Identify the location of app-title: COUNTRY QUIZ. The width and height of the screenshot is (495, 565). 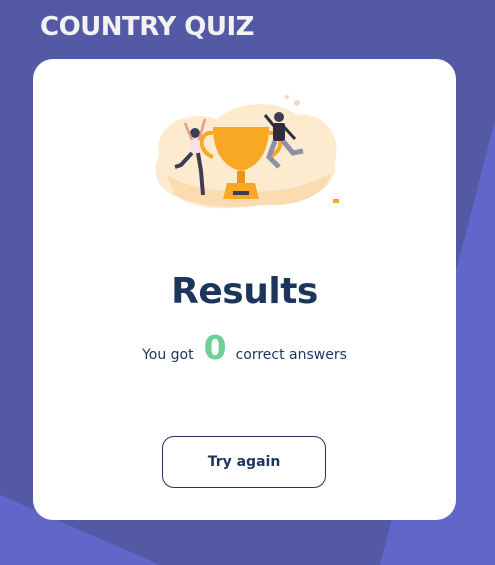
(147, 27).